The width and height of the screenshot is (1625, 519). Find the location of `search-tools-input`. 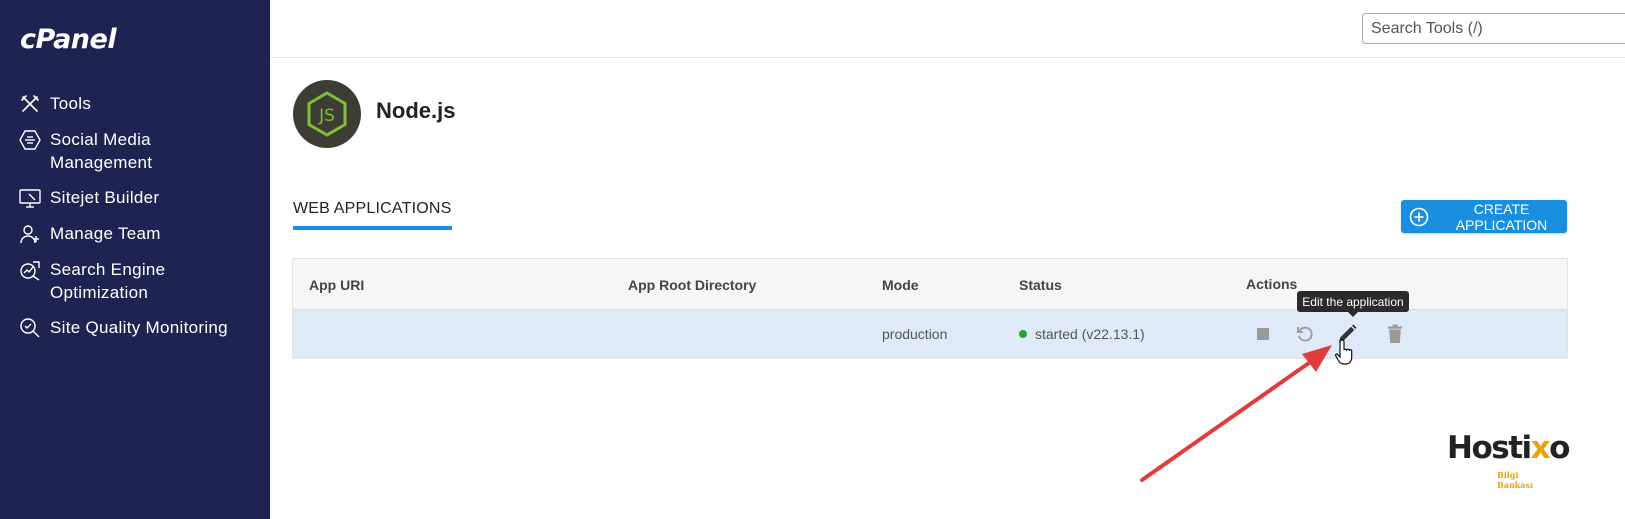

search-tools-input is located at coordinates (1493, 28).